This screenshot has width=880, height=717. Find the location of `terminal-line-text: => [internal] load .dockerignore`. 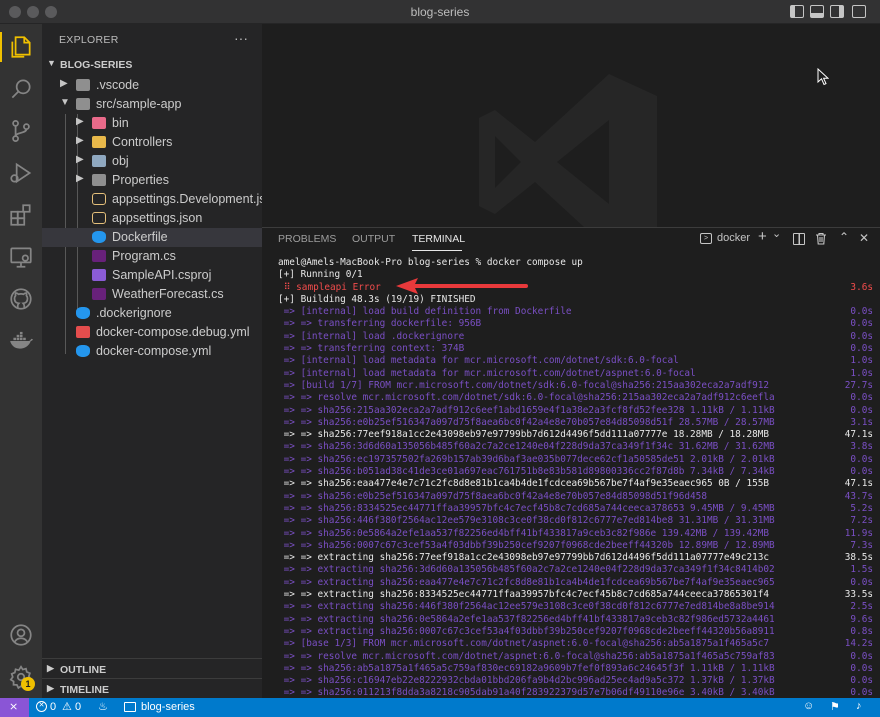

terminal-line-text: => [internal] load .dockerignore is located at coordinates (371, 336).